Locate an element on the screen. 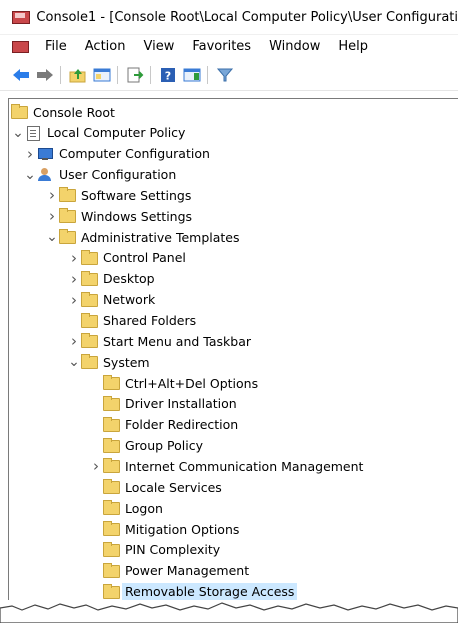 This screenshot has width=458, height=623. help-icon: ? is located at coordinates (168, 75).